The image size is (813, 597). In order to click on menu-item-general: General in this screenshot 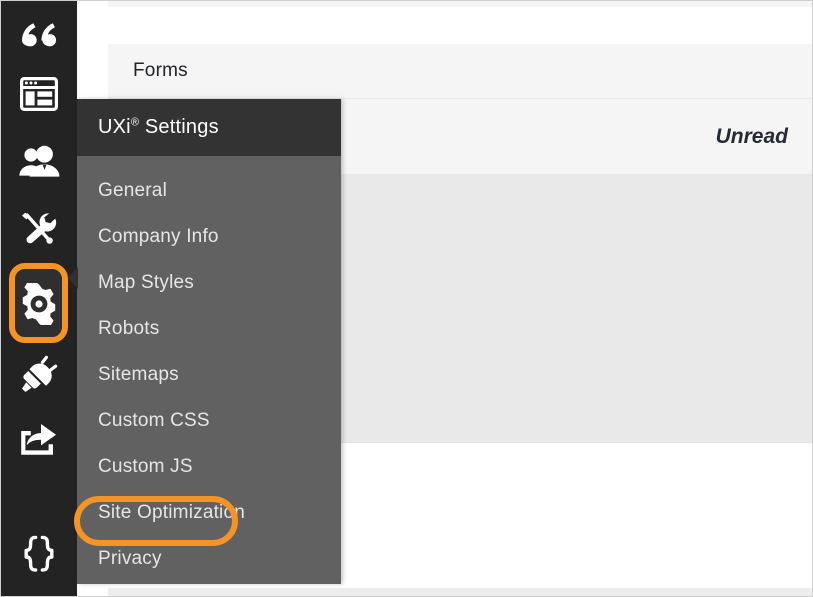, I will do `click(209, 191)`.